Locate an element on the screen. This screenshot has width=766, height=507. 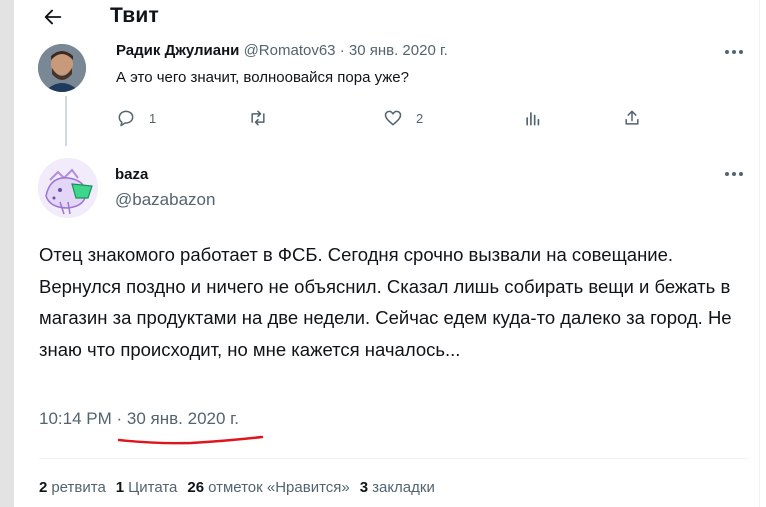
stat-label: ретвита is located at coordinates (78, 487).